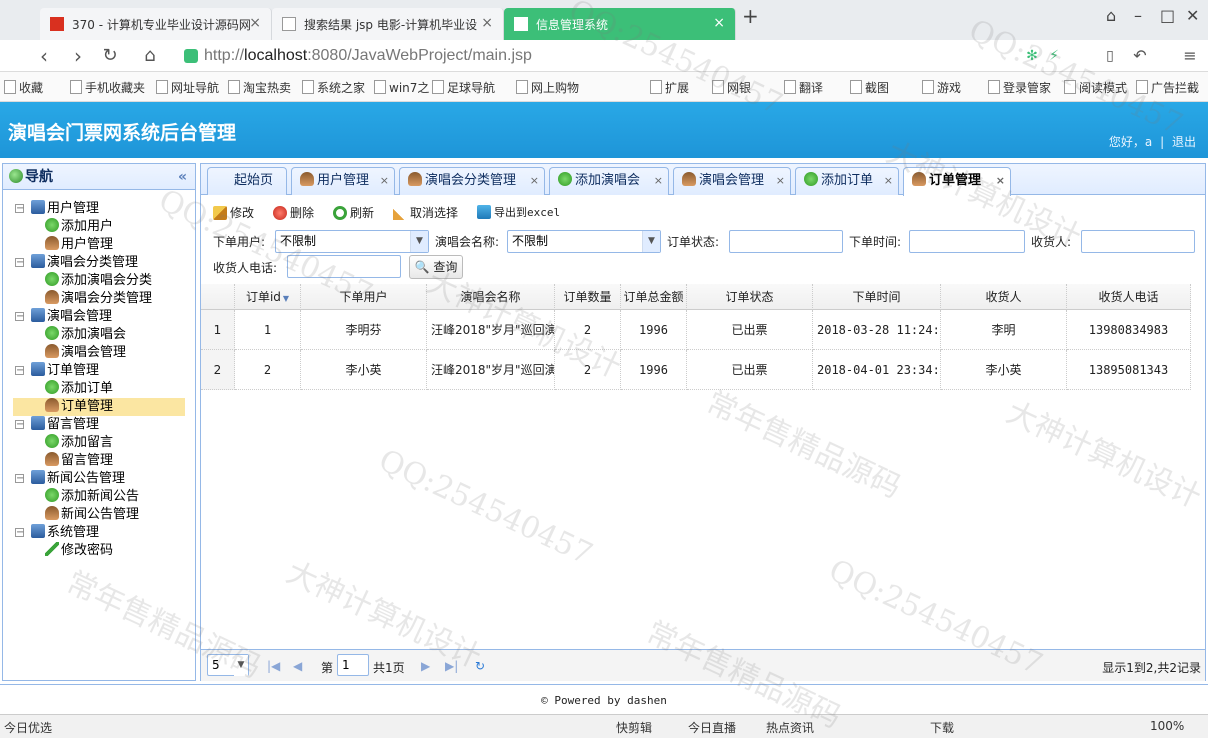 This screenshot has height=738, width=1208. What do you see at coordinates (44, 56) in the screenshot?
I see `back-icon: ‹` at bounding box center [44, 56].